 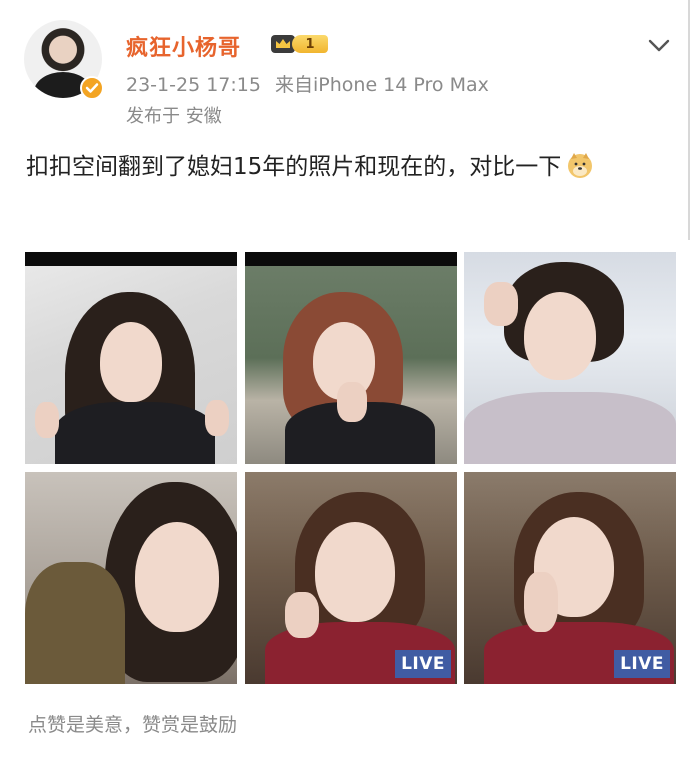 What do you see at coordinates (174, 116) in the screenshot?
I see `post-location: 发布于 安徽` at bounding box center [174, 116].